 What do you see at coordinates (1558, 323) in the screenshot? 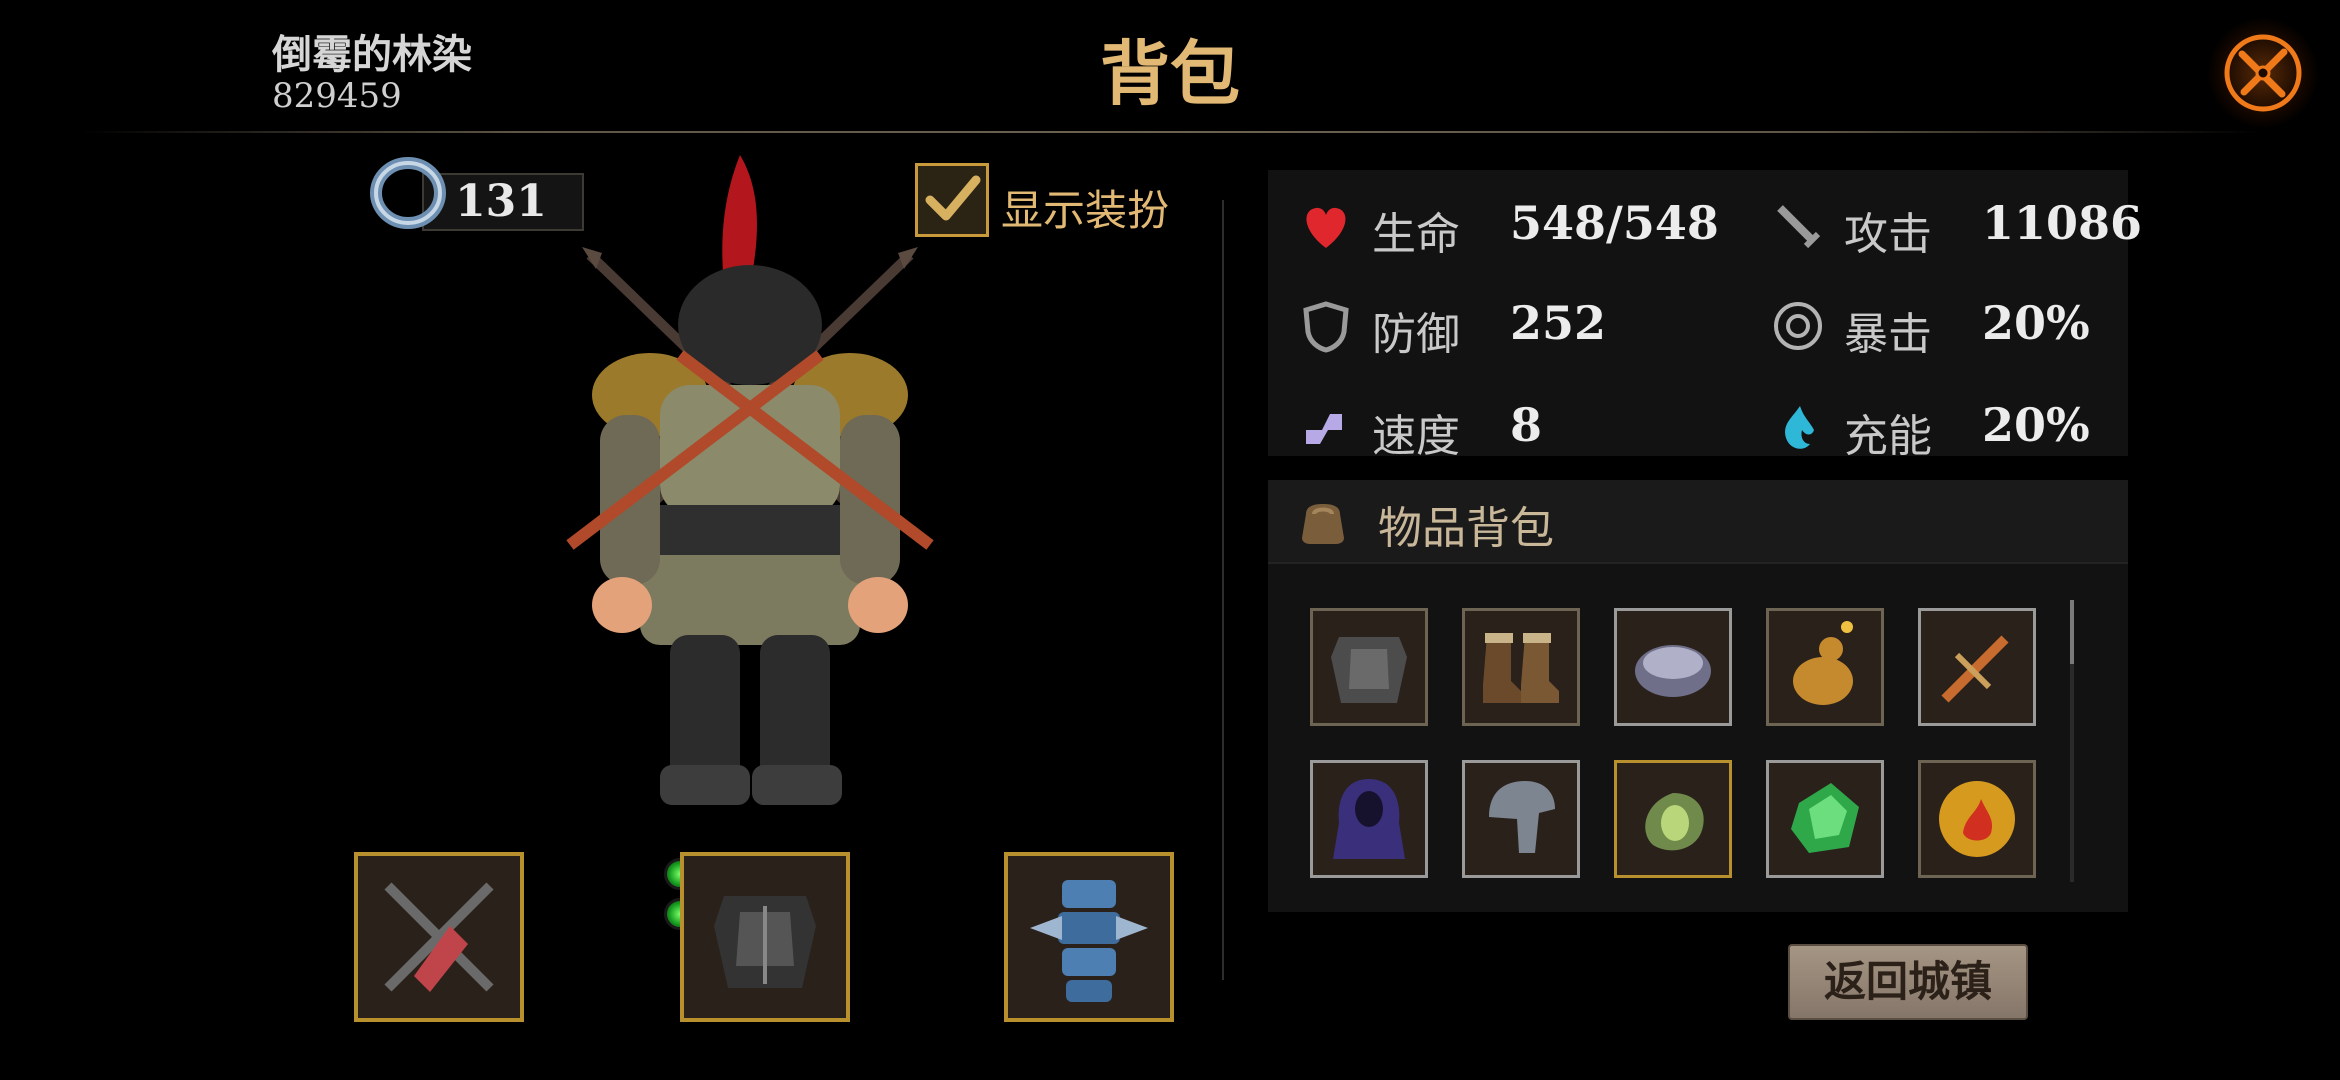
I see `stat-value: 252` at bounding box center [1558, 323].